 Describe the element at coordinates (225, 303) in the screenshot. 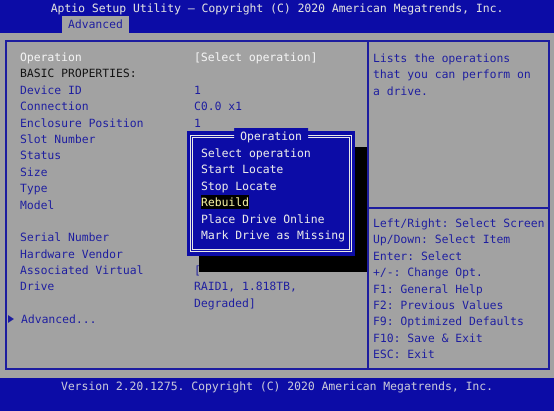

I see `property-value: Degraded]` at that location.